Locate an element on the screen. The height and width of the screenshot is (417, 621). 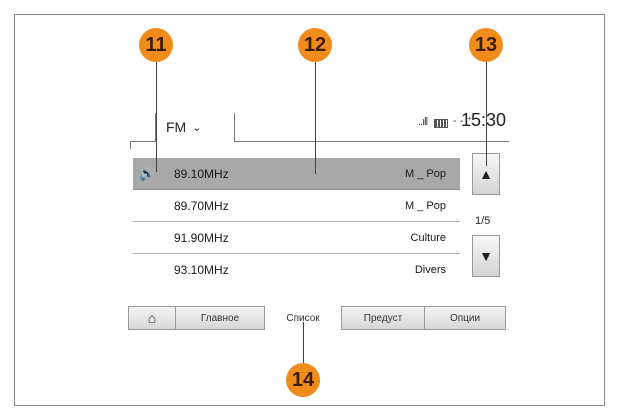
home-icon: ⌂ is located at coordinates (152, 318).